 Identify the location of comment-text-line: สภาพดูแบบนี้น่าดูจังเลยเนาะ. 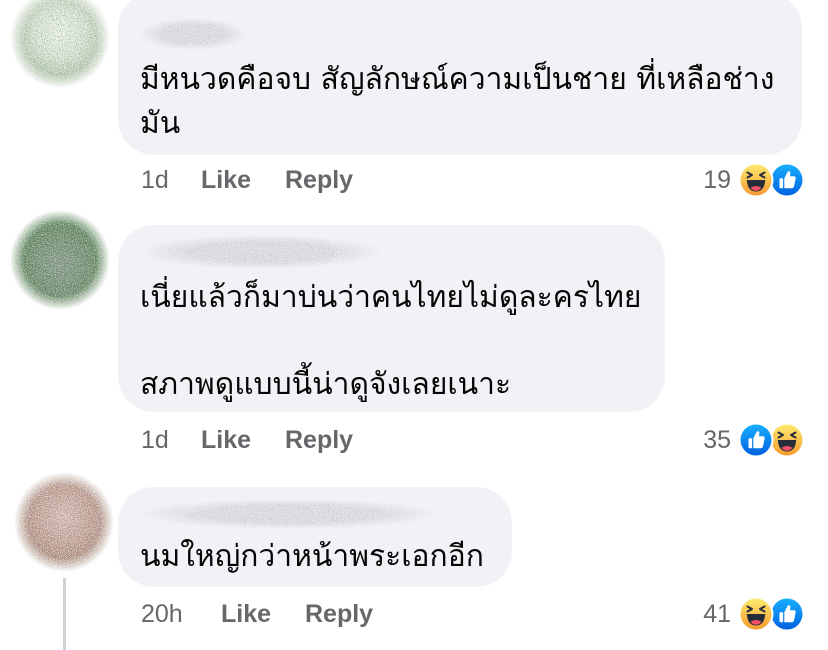
(326, 384).